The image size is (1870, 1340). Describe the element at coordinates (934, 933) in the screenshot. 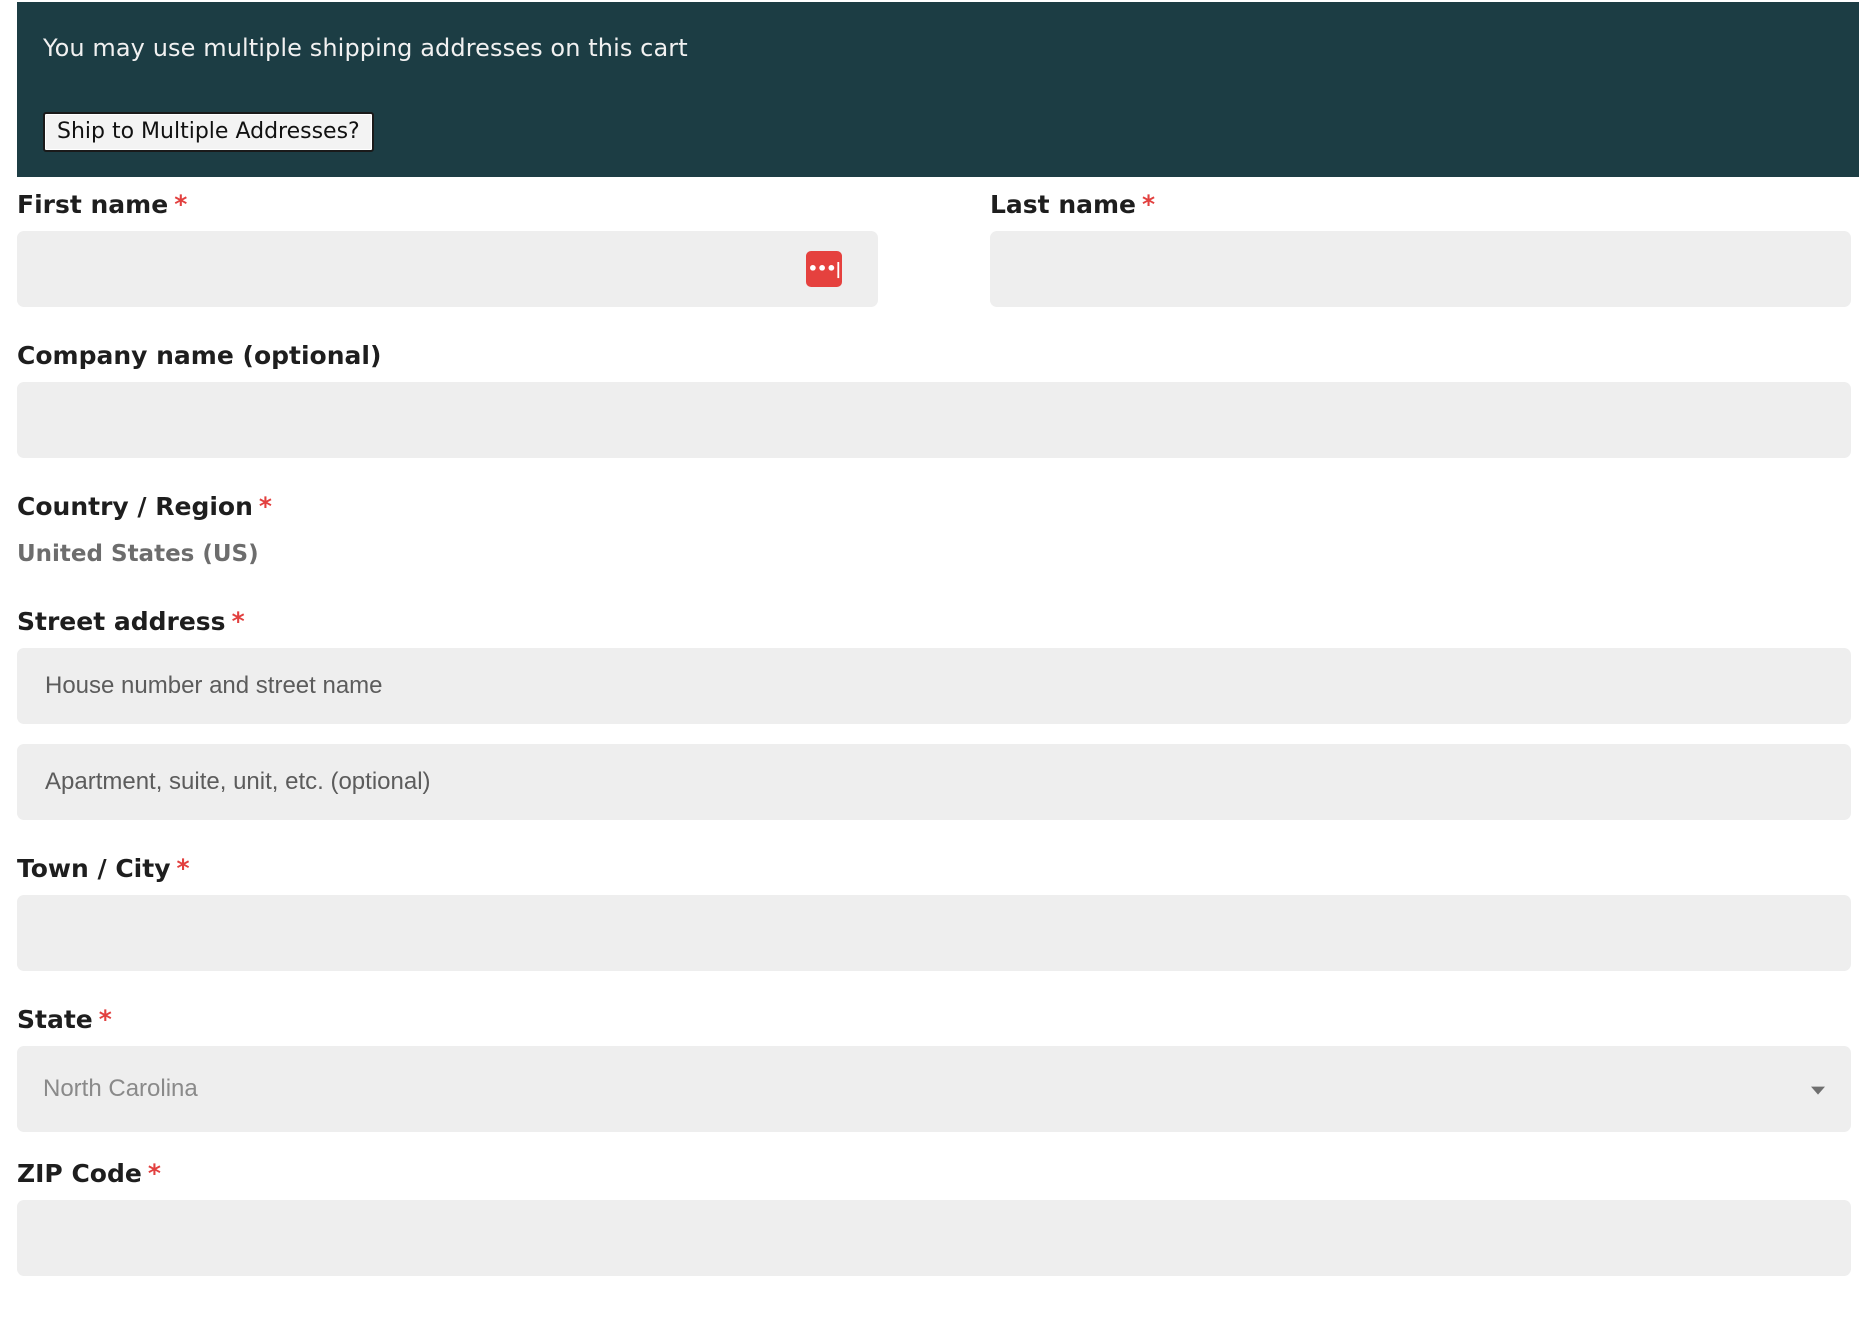

I see `city-input` at that location.